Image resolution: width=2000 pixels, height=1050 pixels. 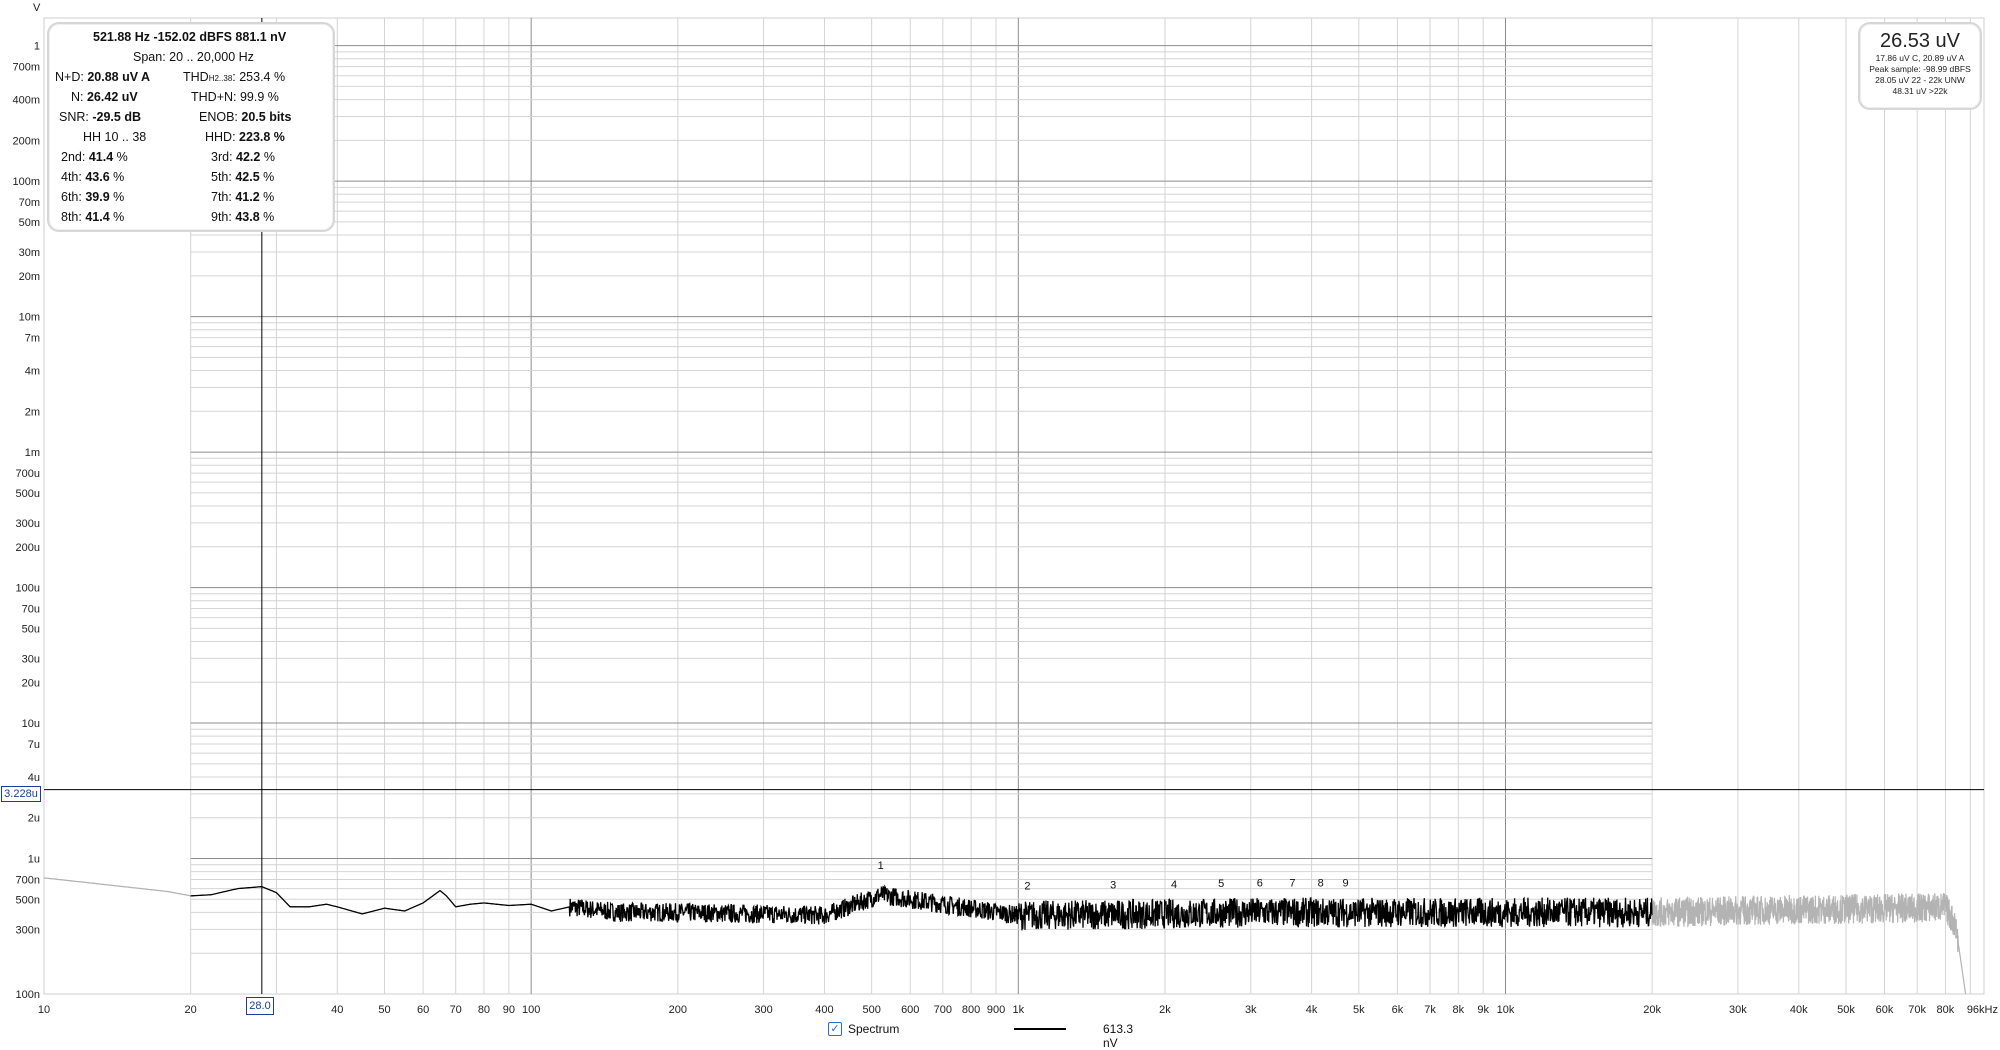 What do you see at coordinates (31, 629) in the screenshot?
I see `y-tick-label: 50u` at bounding box center [31, 629].